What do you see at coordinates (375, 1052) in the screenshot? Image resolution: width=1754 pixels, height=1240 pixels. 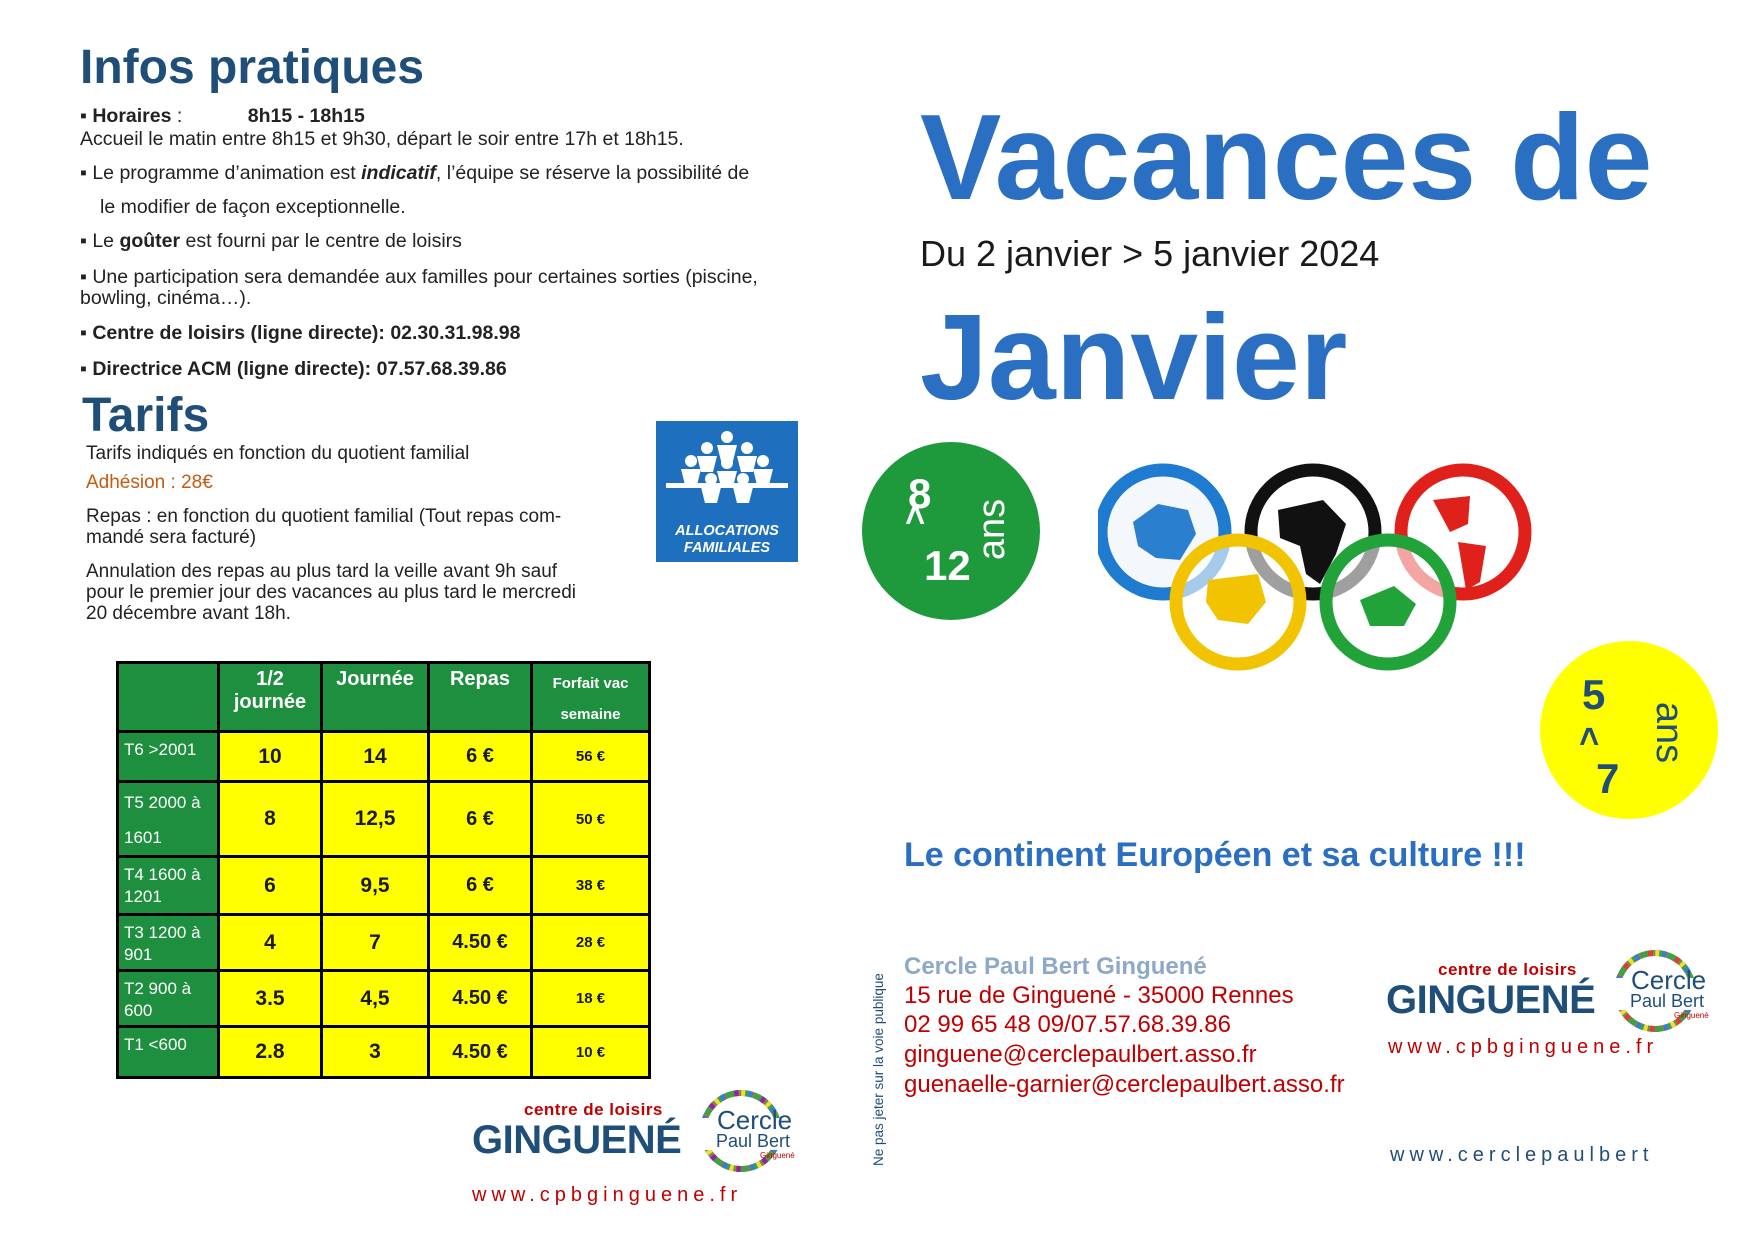 I see `cell-journee: 3` at bounding box center [375, 1052].